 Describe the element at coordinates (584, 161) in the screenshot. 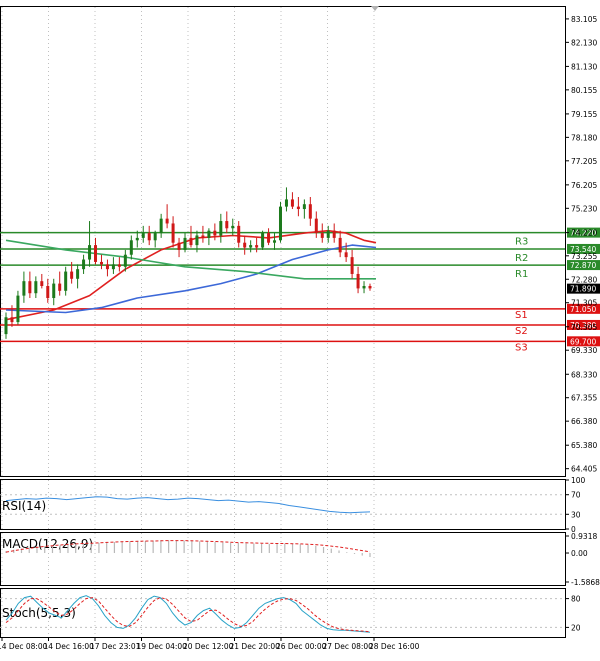

I see `price-y-tick-label: 77.205` at that location.